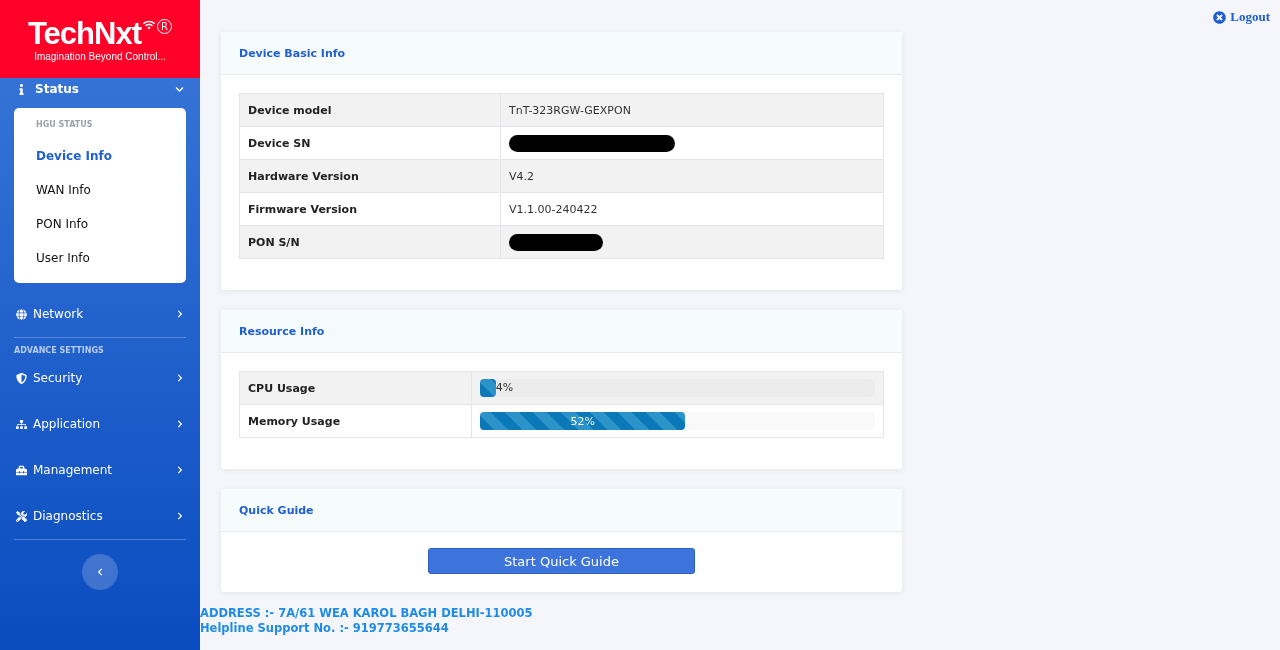 Image resolution: width=1280 pixels, height=650 pixels. Describe the element at coordinates (553, 209) in the screenshot. I see `value-cell-text: V1.1.00-240422` at that location.